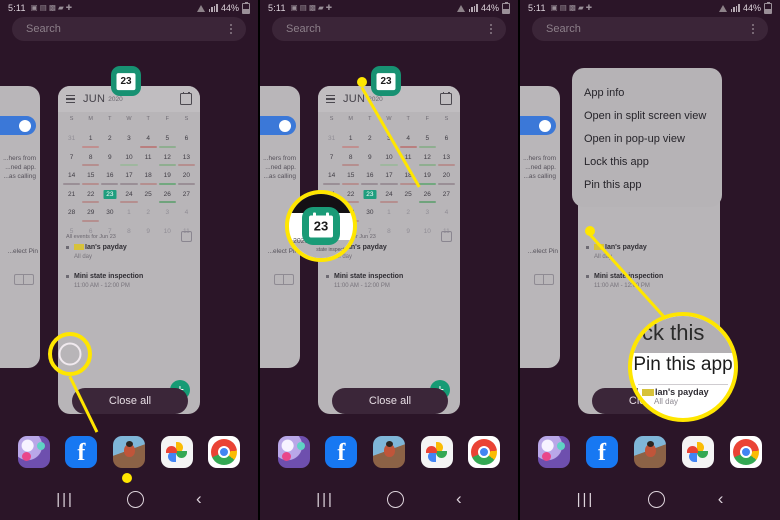 This screenshot has height=520, width=780. I want to click on menu-item-split-screen: Open in split screen view, so click(647, 116).